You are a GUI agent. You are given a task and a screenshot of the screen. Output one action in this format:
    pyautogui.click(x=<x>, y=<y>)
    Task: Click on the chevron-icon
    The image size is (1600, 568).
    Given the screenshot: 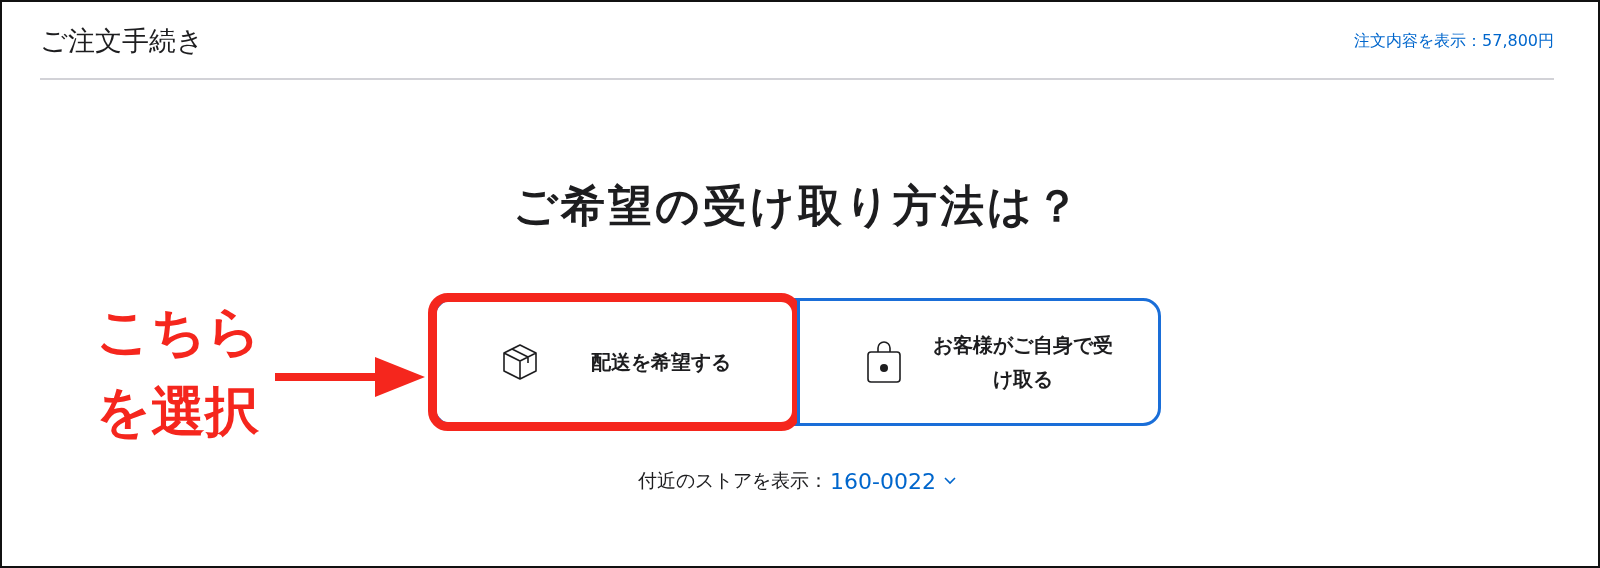 What is the action you would take?
    pyautogui.click(x=949, y=481)
    